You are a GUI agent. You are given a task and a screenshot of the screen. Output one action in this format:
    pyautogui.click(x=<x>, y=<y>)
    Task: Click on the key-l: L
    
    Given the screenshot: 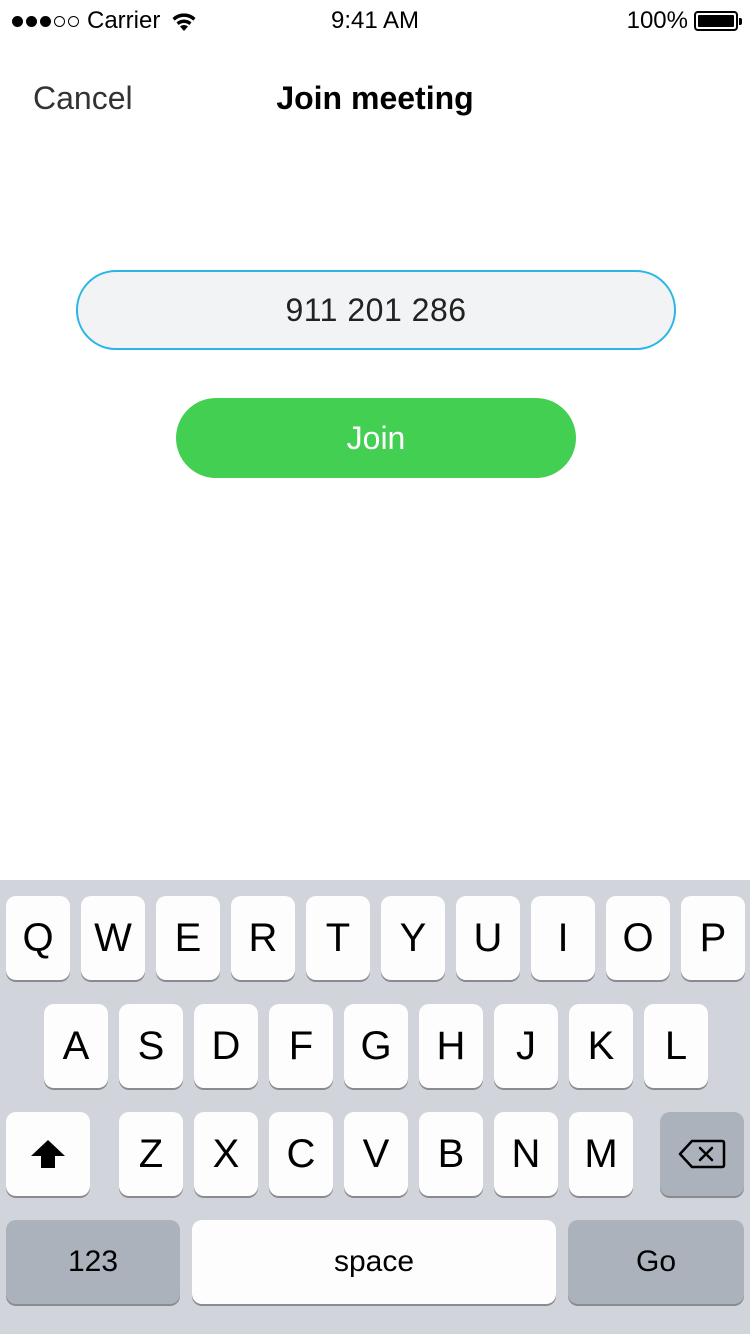 What is the action you would take?
    pyautogui.click(x=676, y=1046)
    